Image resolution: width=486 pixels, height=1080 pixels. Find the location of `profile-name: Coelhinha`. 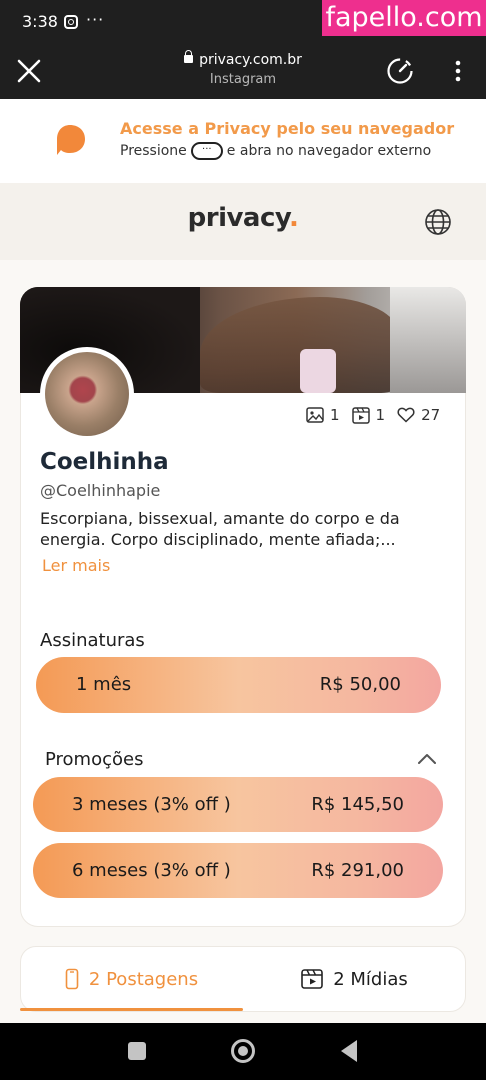

profile-name: Coelhinha is located at coordinates (104, 462).